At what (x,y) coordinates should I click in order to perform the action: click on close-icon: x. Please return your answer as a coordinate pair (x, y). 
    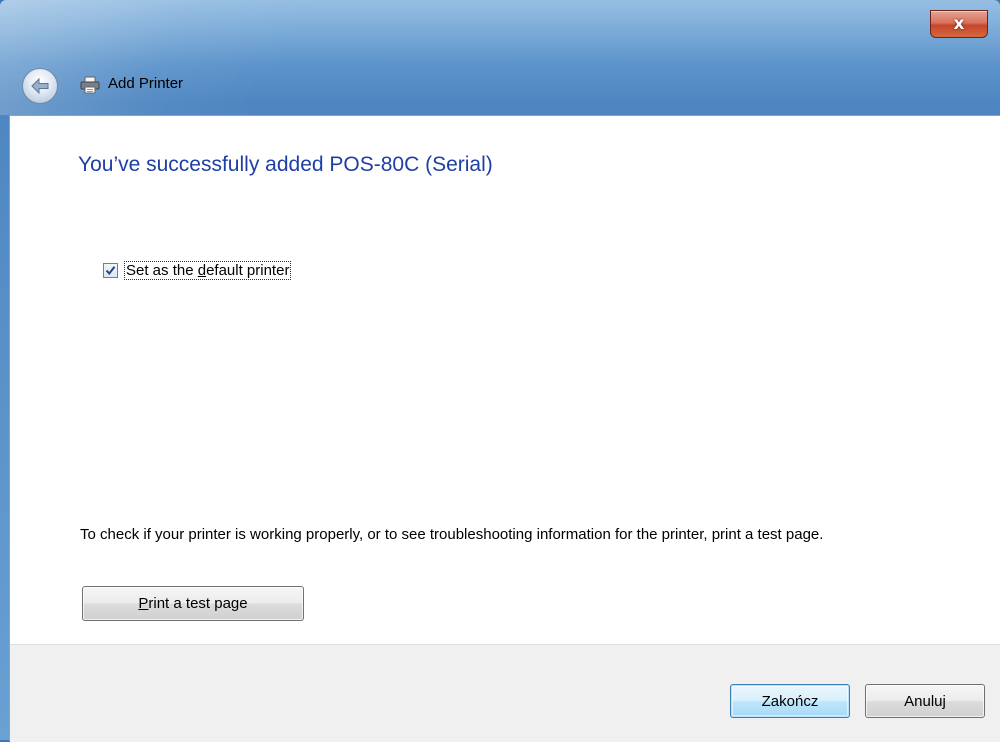
    Looking at the image, I should click on (959, 24).